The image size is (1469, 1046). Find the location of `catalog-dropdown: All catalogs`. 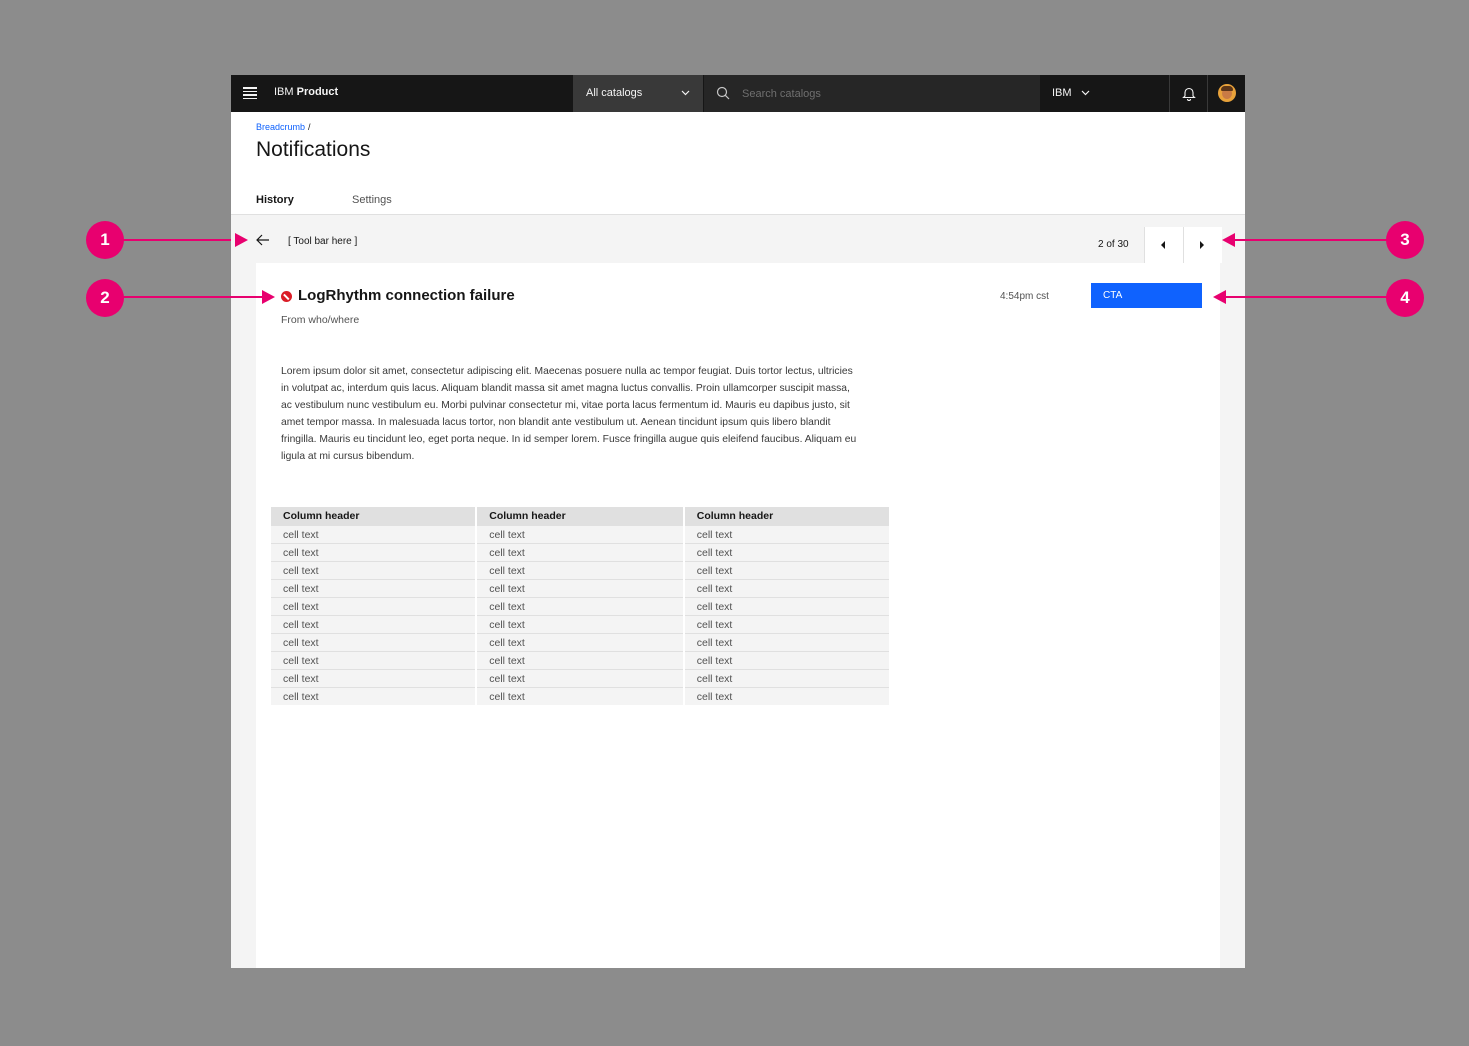

catalog-dropdown: All catalogs is located at coordinates (638, 93).